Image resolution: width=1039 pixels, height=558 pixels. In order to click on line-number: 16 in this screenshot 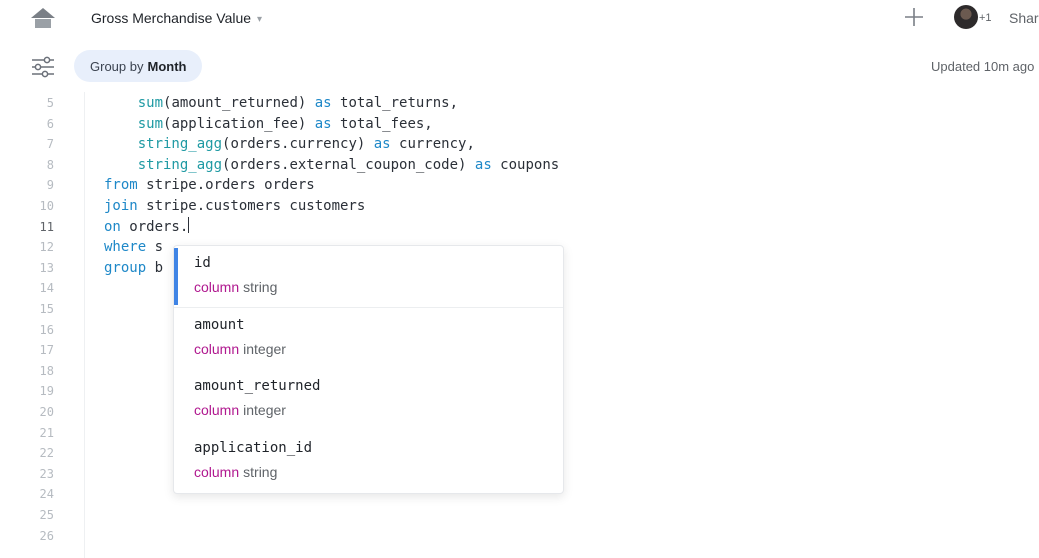, I will do `click(46, 329)`.